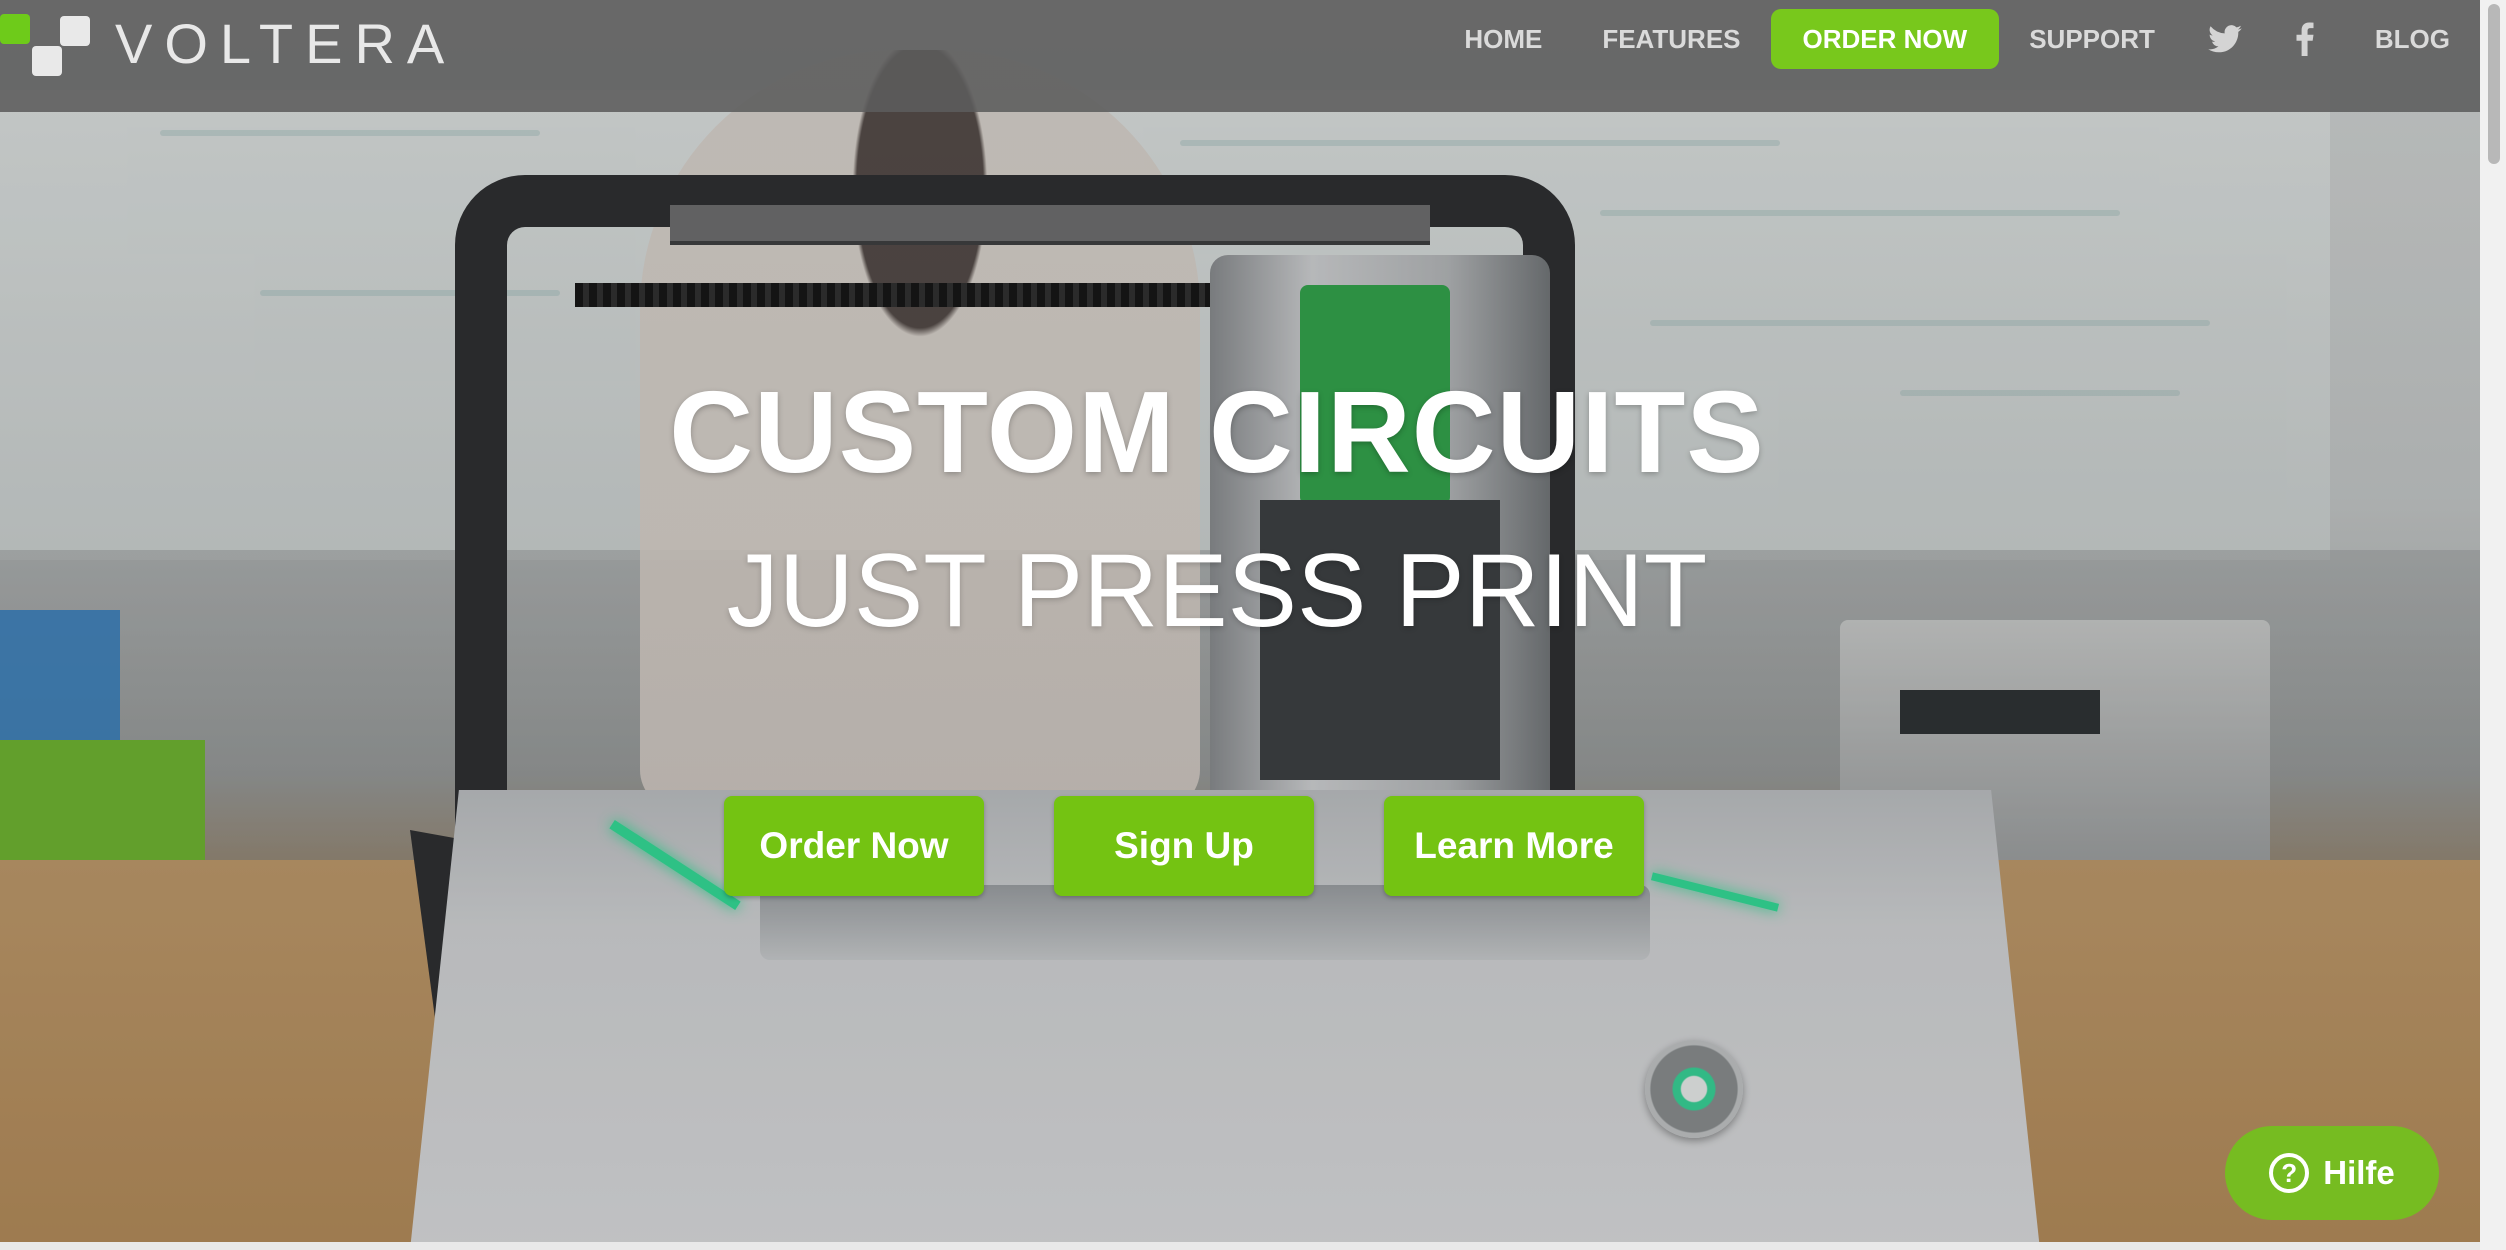 Image resolution: width=2506 pixels, height=1250 pixels. What do you see at coordinates (1217, 432) in the screenshot?
I see `hero-headline: CUSTOM CIRCUITS` at bounding box center [1217, 432].